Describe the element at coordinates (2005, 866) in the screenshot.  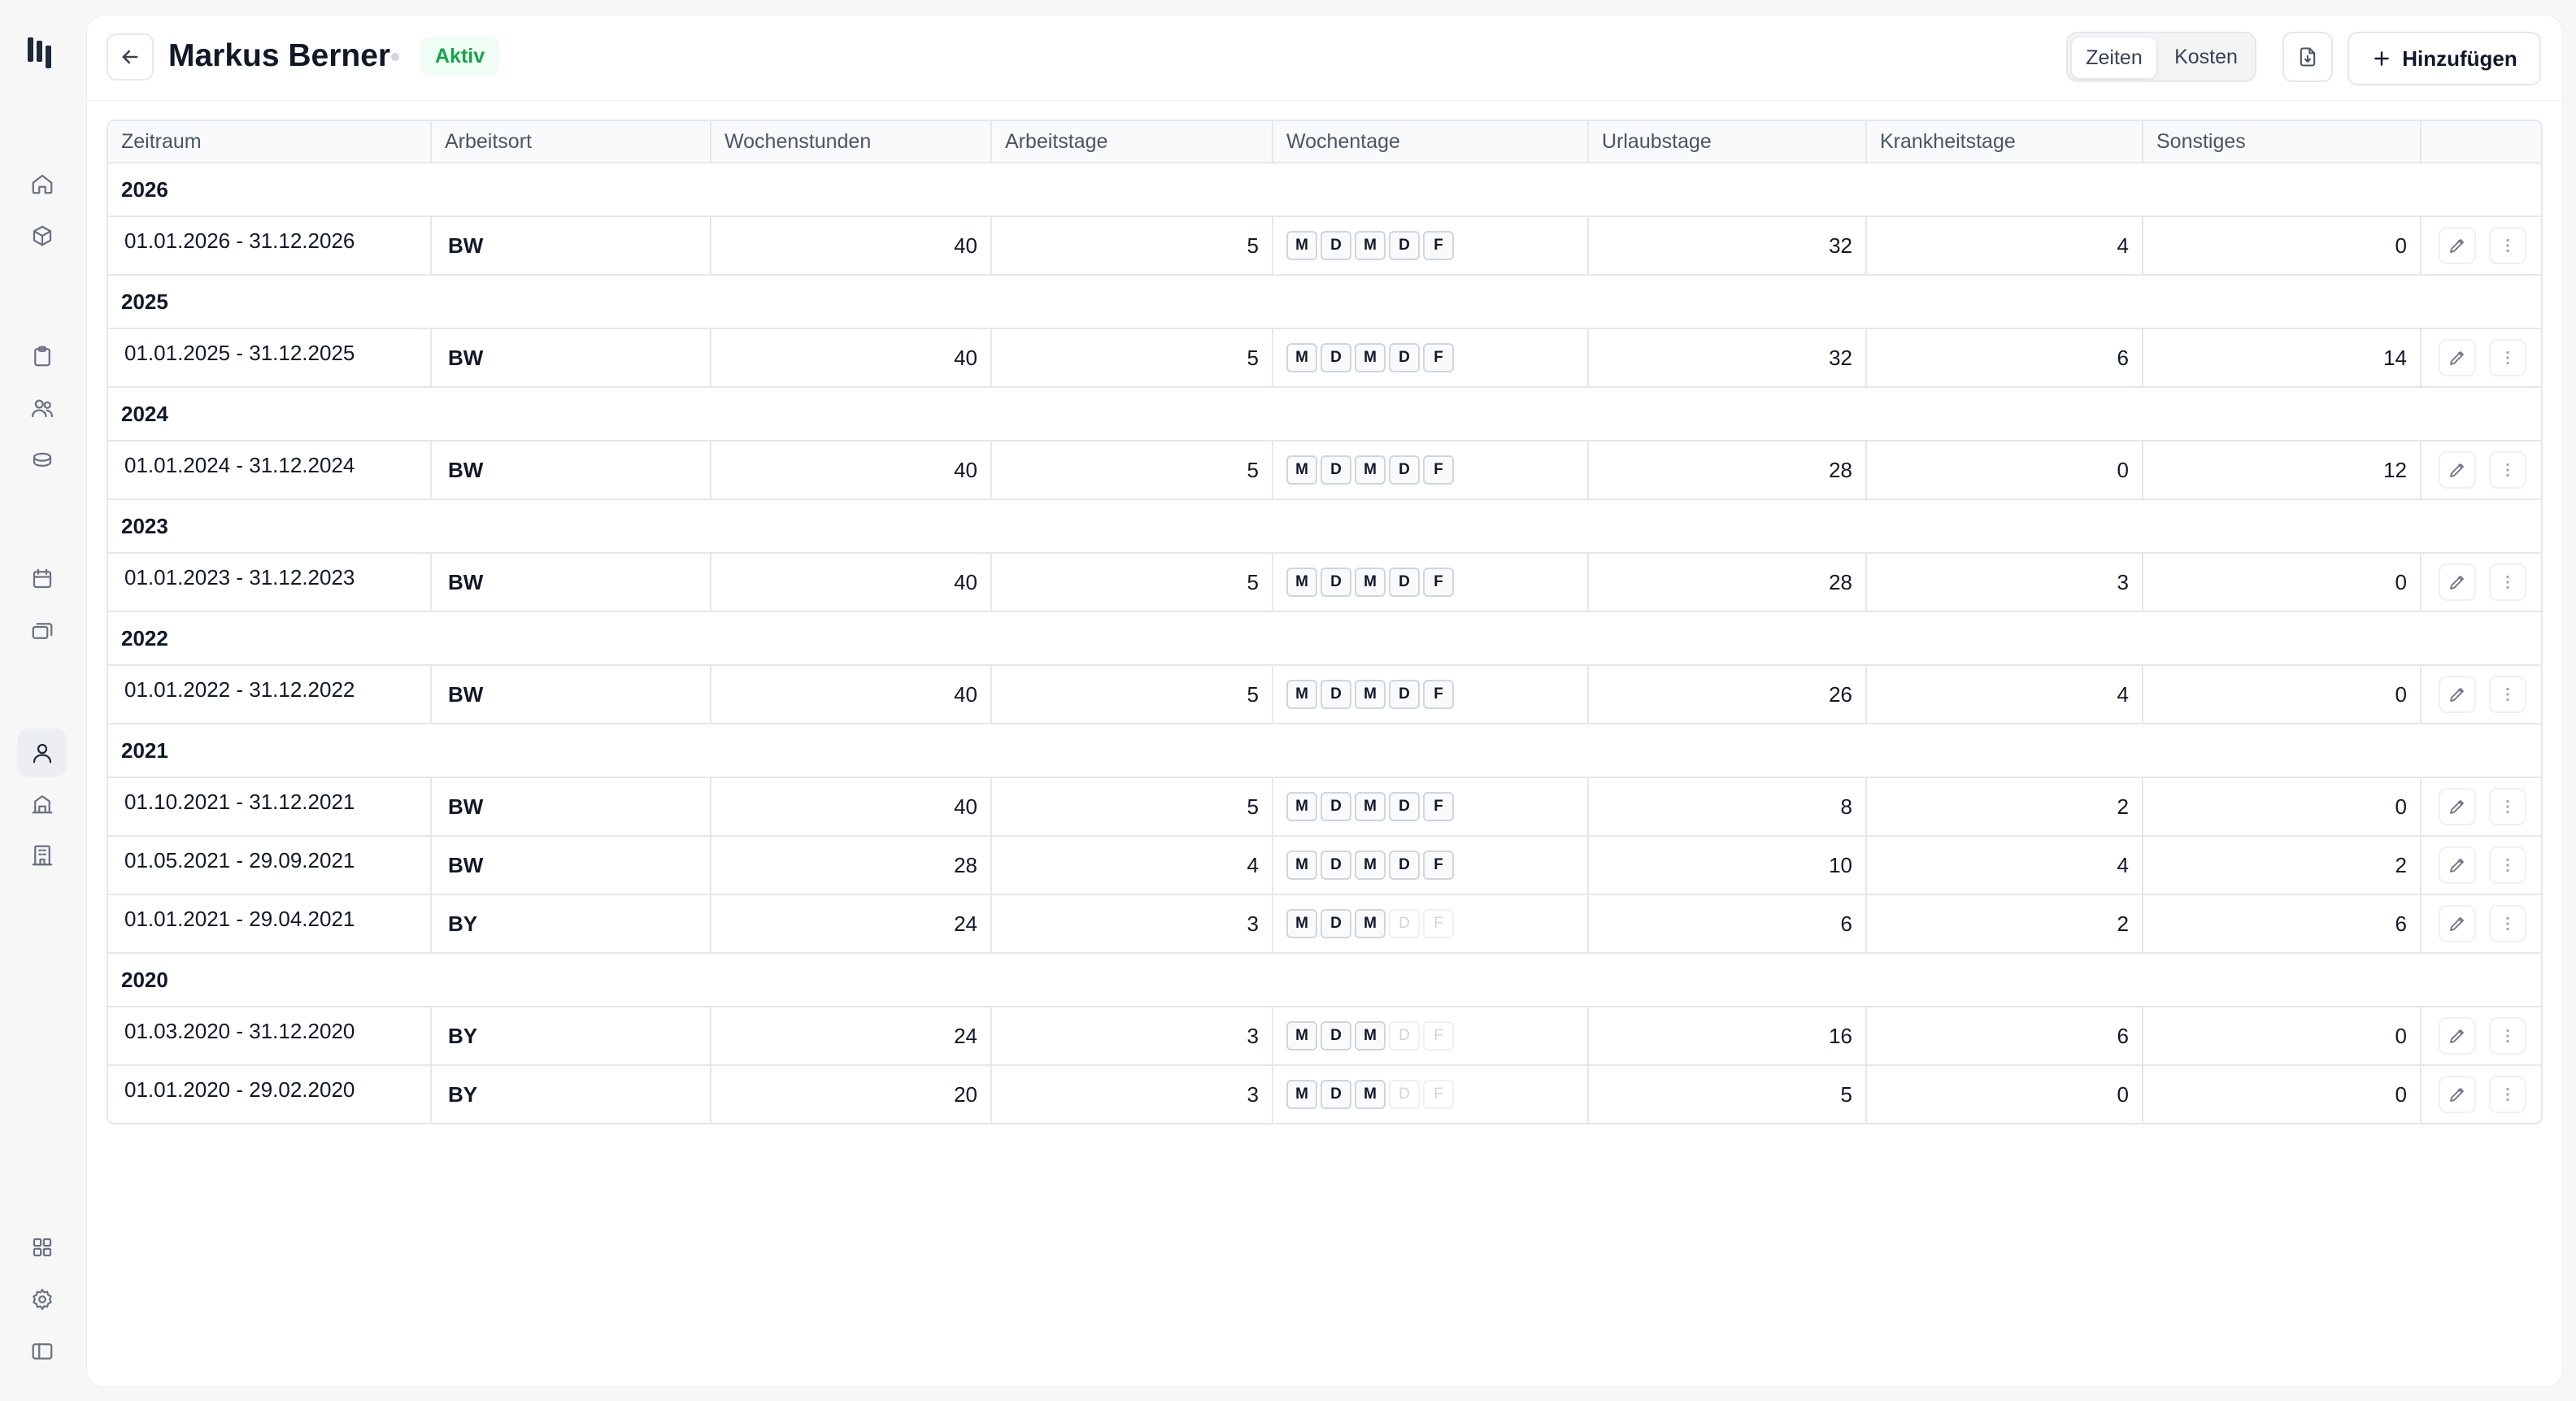
I see `sick-days-cell: 4` at that location.